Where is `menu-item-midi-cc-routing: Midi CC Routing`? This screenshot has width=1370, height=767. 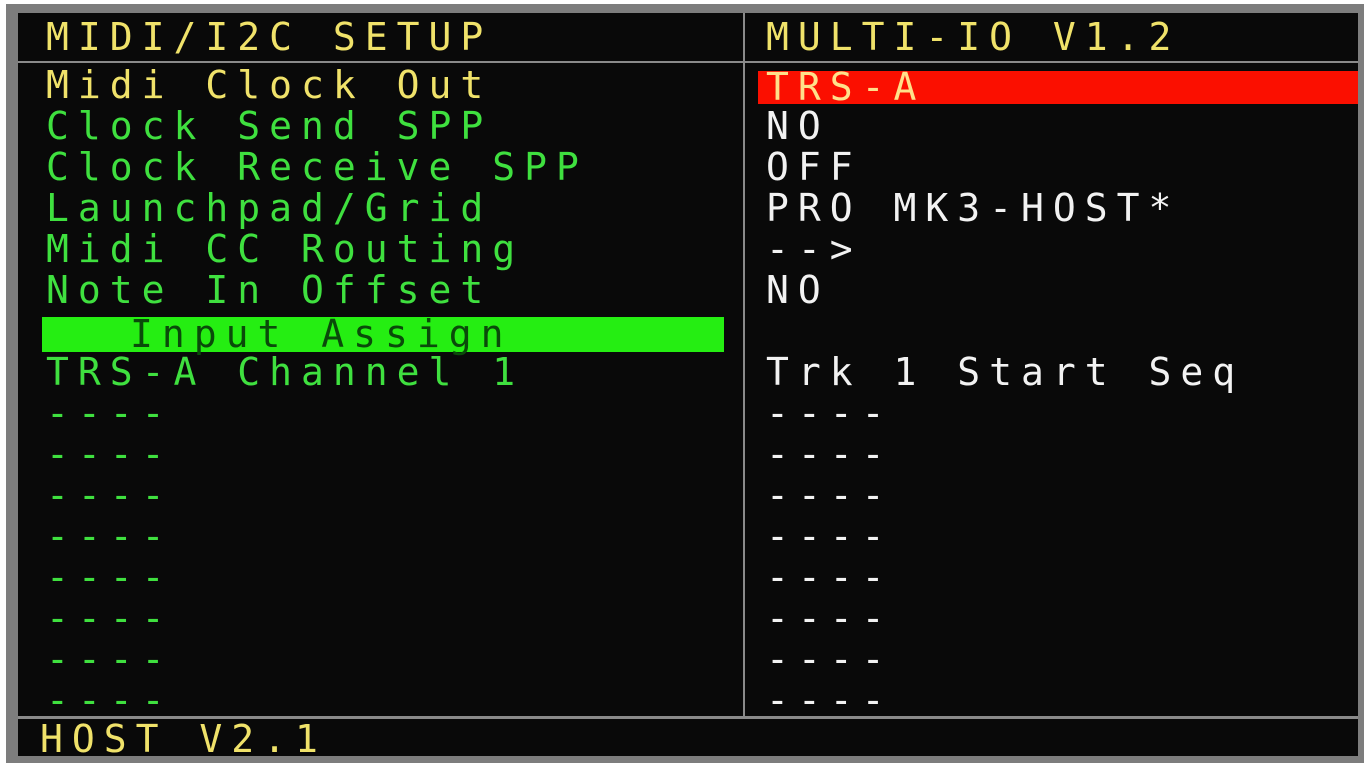 menu-item-midi-cc-routing: Midi CC Routing is located at coordinates (317, 249).